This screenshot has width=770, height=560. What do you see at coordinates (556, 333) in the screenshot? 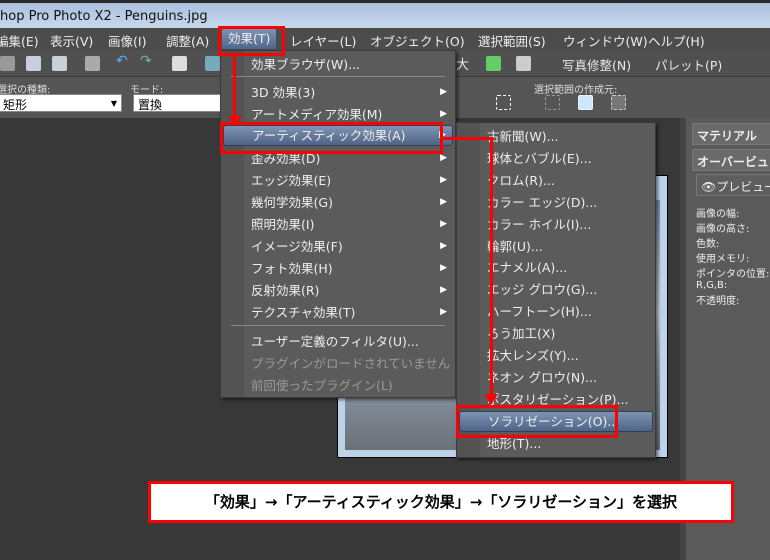
I see `artistic-submenu-item: ろう加工(X)` at bounding box center [556, 333].